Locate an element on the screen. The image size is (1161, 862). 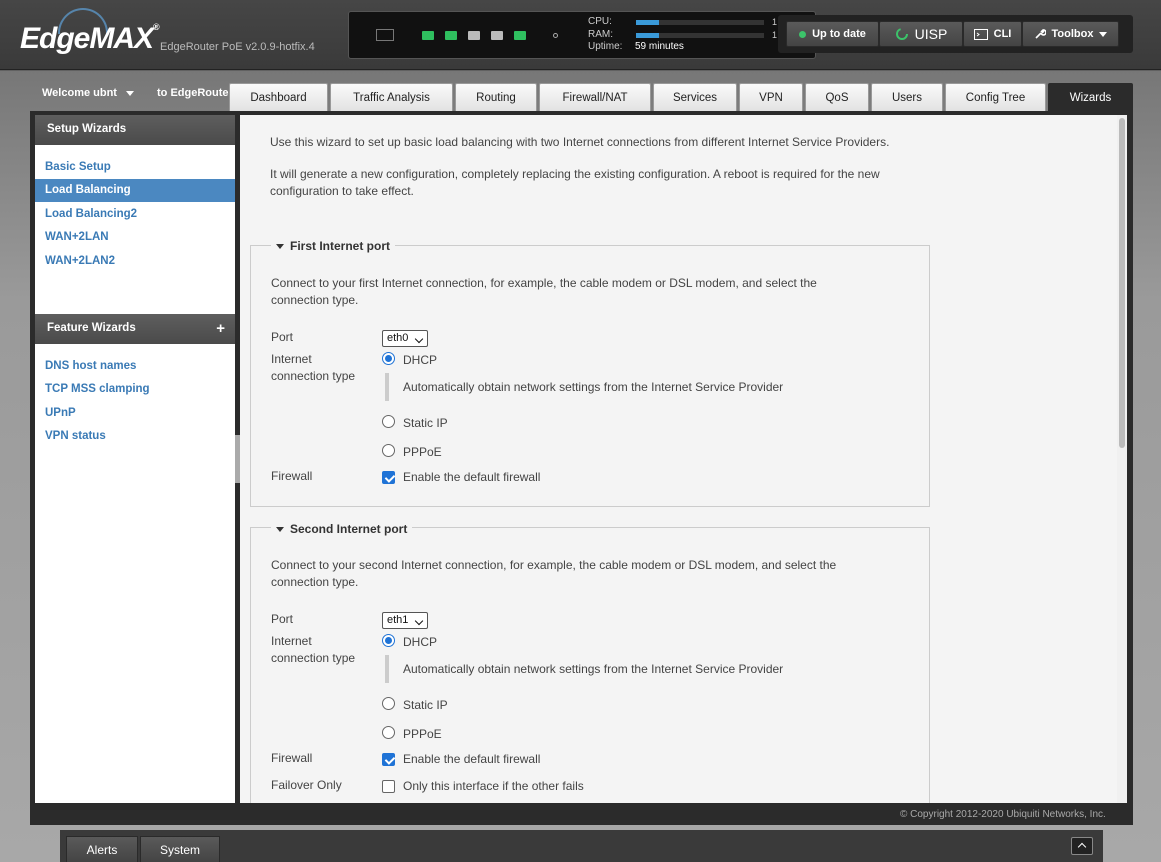
ram-bar-fill is located at coordinates (648, 35).